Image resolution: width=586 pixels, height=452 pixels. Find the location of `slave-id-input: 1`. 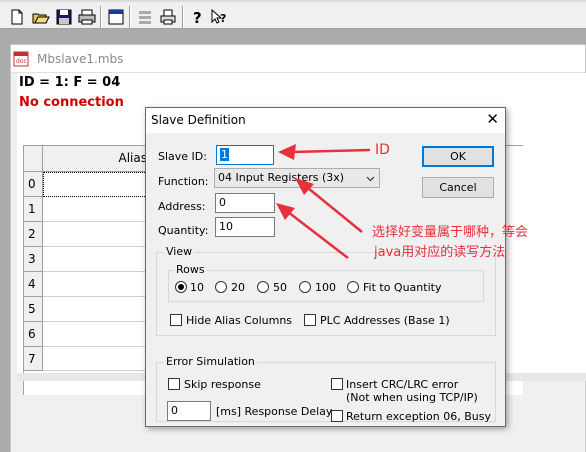

slave-id-input: 1 is located at coordinates (245, 155).